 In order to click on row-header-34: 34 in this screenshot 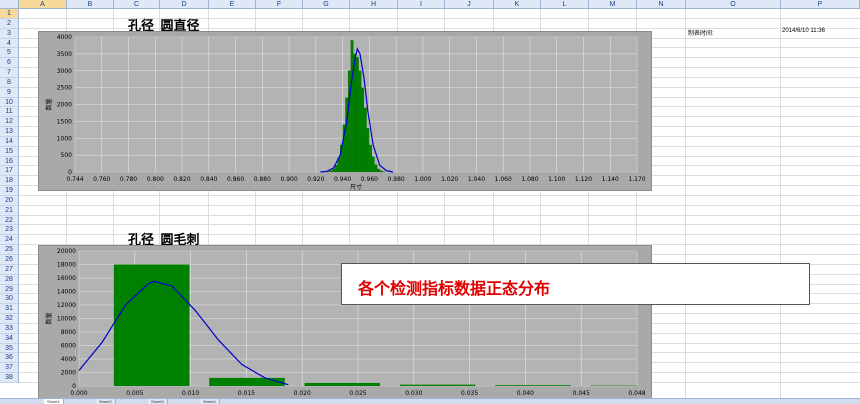, I will do `click(9, 338)`.